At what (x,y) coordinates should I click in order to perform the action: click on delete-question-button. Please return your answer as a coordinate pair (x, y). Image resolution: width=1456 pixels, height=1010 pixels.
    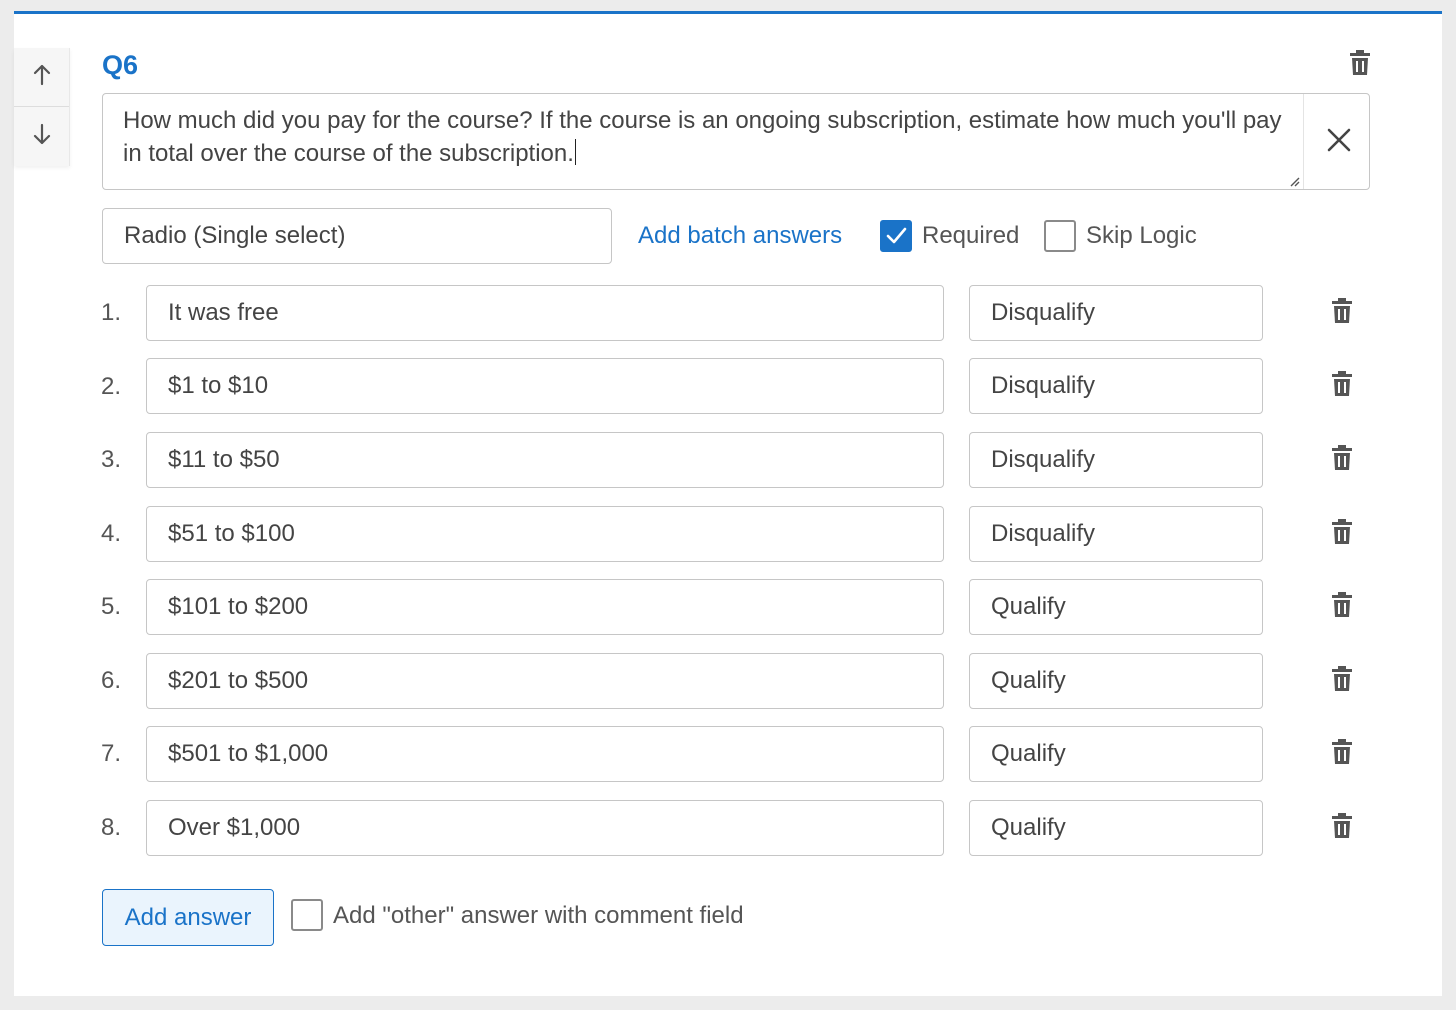
    Looking at the image, I should click on (1360, 65).